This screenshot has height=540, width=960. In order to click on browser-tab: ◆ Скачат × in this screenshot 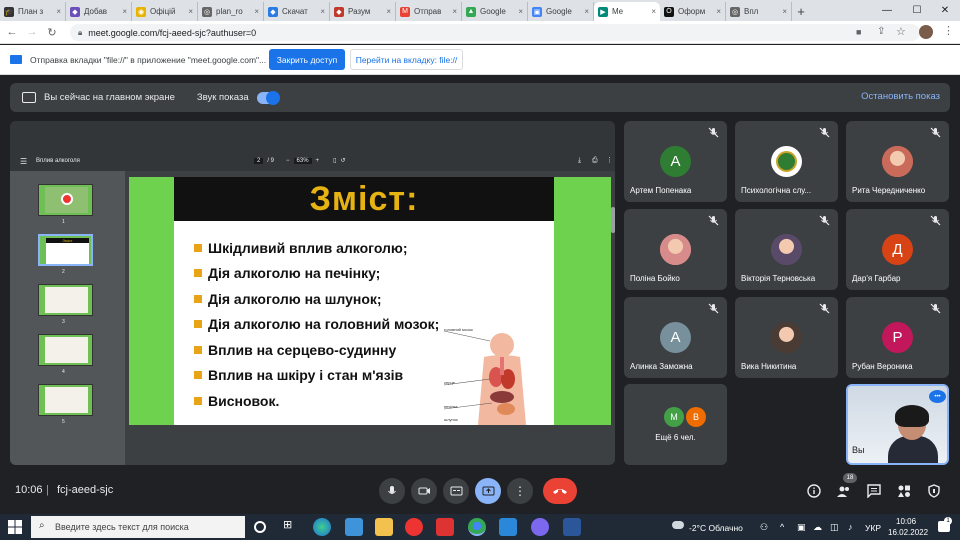, I will do `click(297, 11)`.